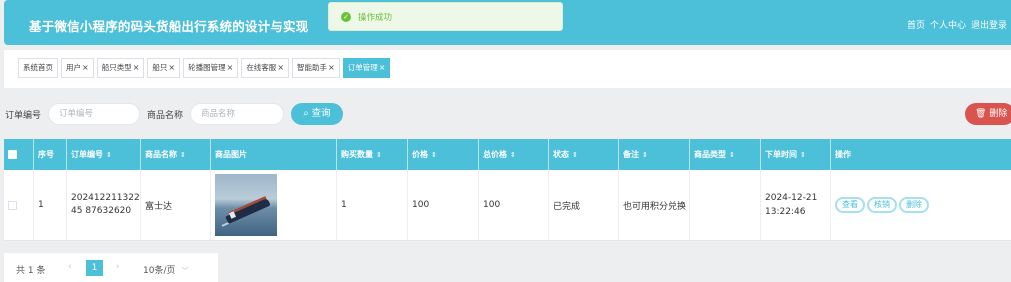 The height and width of the screenshot is (282, 1011). I want to click on tab-carousel: 轮播图管理×, so click(211, 68).